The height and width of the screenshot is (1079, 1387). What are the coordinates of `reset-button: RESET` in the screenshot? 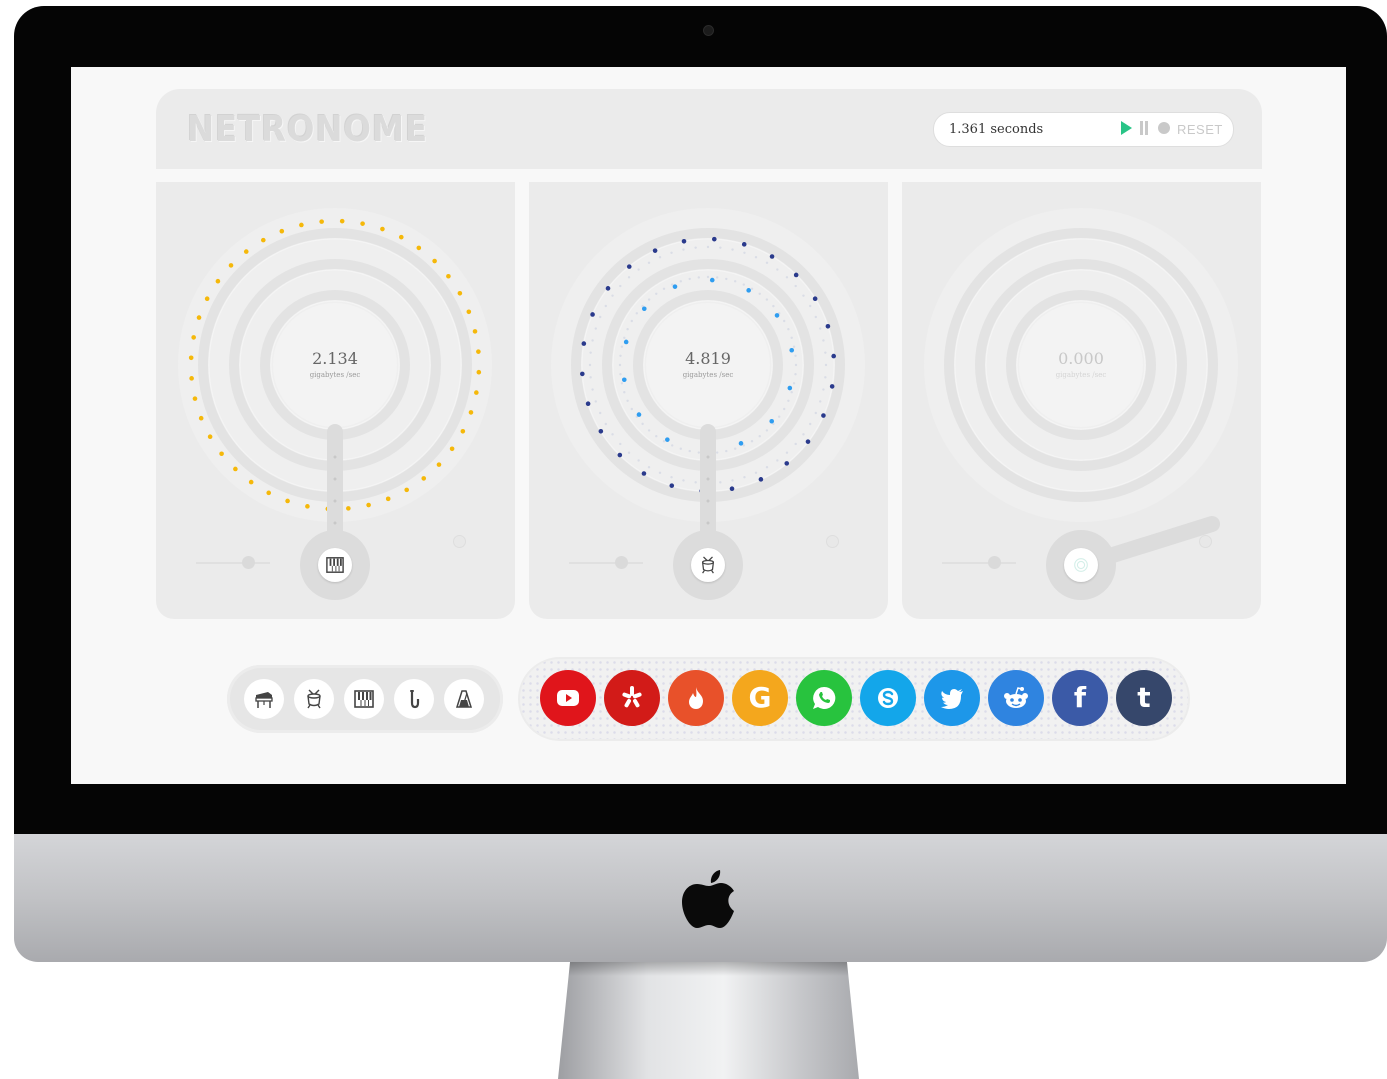 It's located at (1200, 129).